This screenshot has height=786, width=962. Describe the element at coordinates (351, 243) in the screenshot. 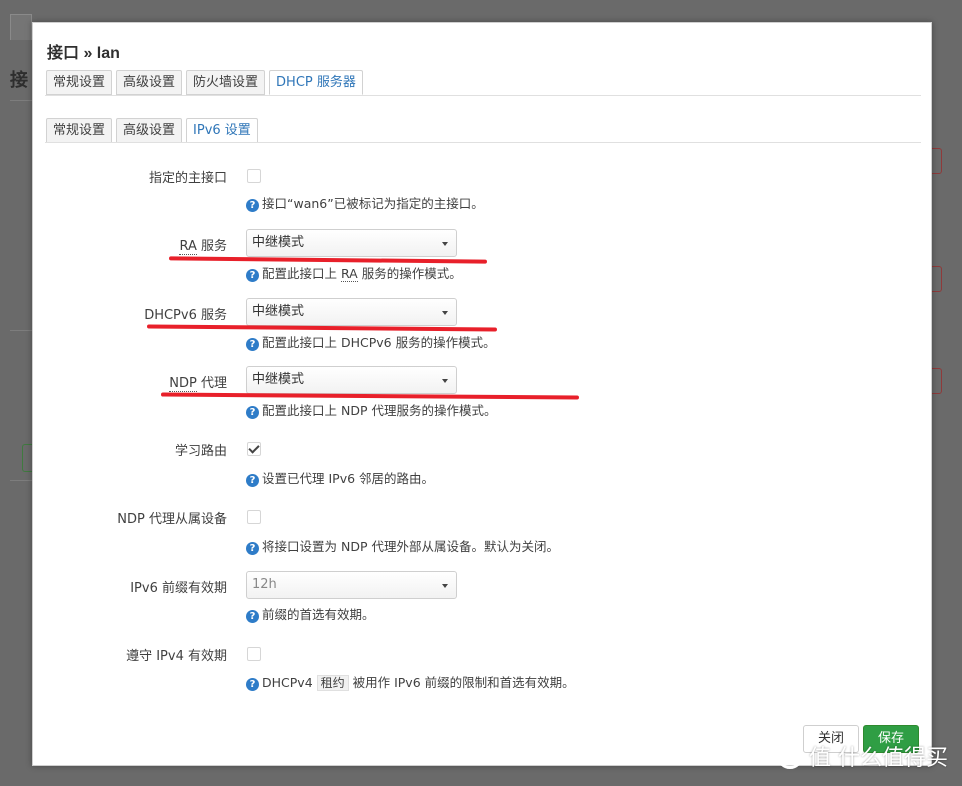

I see `ra-service-select: 中继模式` at that location.